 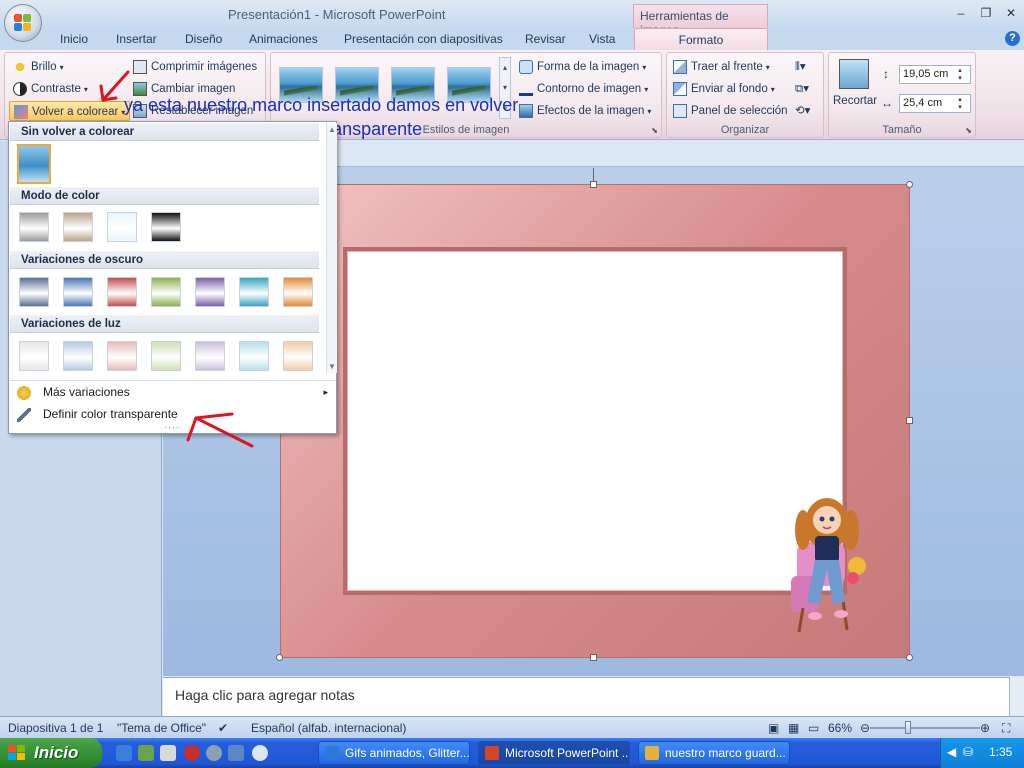 I want to click on group-objects-icon: ⧉▾, so click(x=802, y=89).